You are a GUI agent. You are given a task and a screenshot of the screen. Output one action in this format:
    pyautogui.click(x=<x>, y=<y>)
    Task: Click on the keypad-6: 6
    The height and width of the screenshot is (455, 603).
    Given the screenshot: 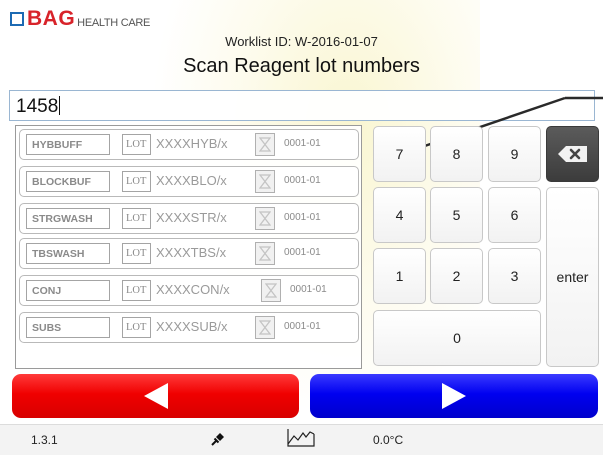 What is the action you would take?
    pyautogui.click(x=514, y=215)
    